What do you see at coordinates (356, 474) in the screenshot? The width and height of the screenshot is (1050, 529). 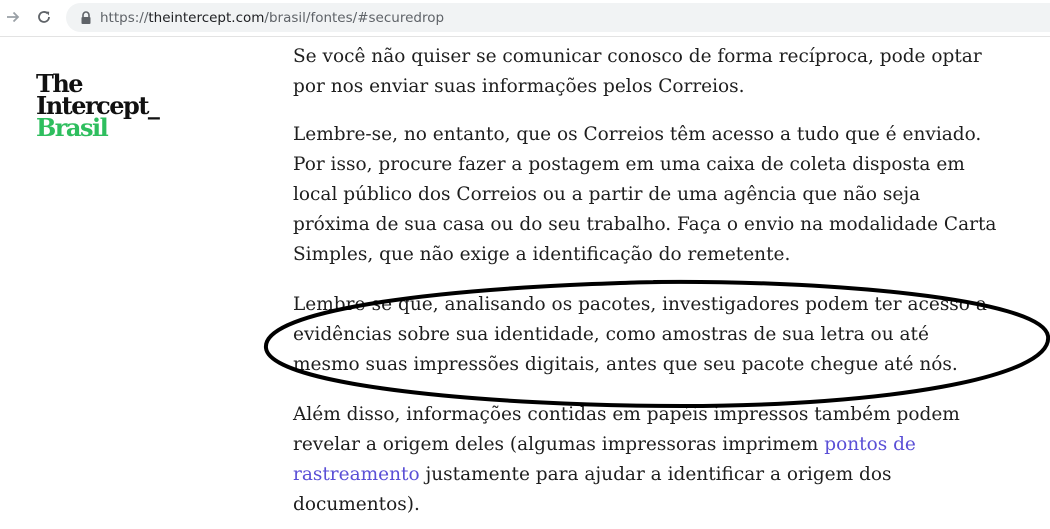 I see `tracking-dots-link-continued: rastreamento` at bounding box center [356, 474].